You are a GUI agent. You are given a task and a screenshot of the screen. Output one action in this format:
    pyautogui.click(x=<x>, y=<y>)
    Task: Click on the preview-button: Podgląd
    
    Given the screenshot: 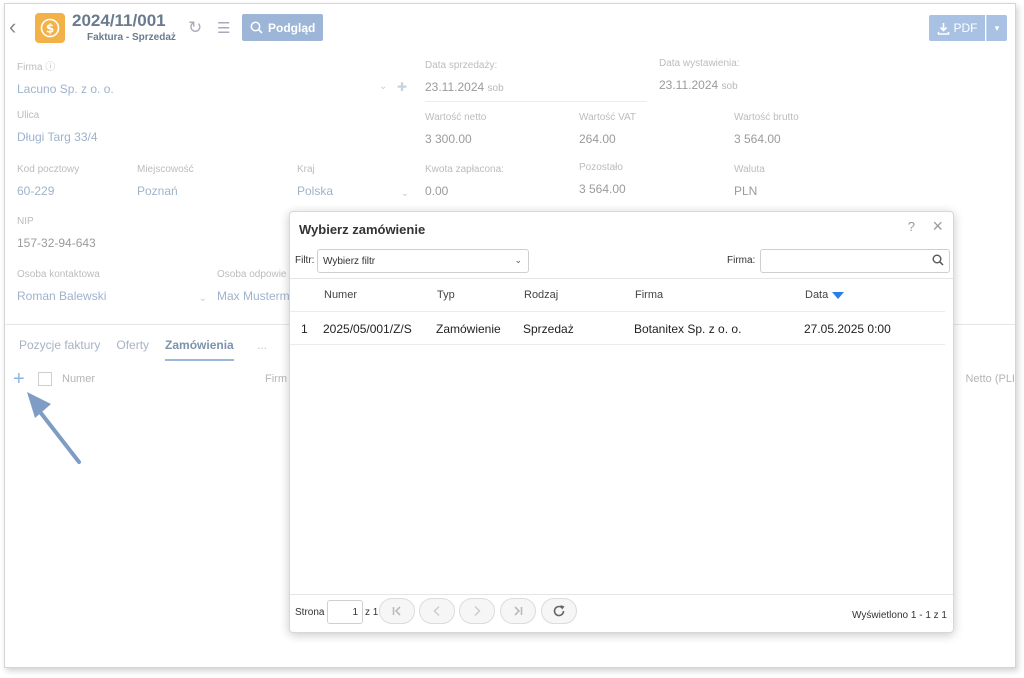 What is the action you would take?
    pyautogui.click(x=283, y=27)
    